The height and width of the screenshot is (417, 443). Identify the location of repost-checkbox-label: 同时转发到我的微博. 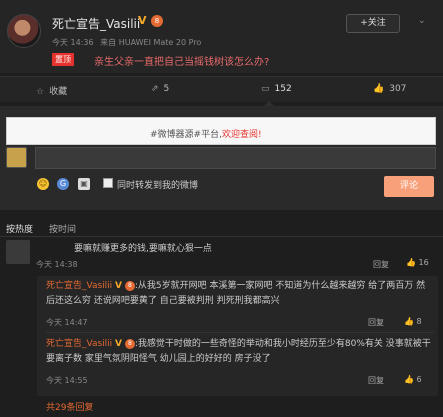
(157, 184).